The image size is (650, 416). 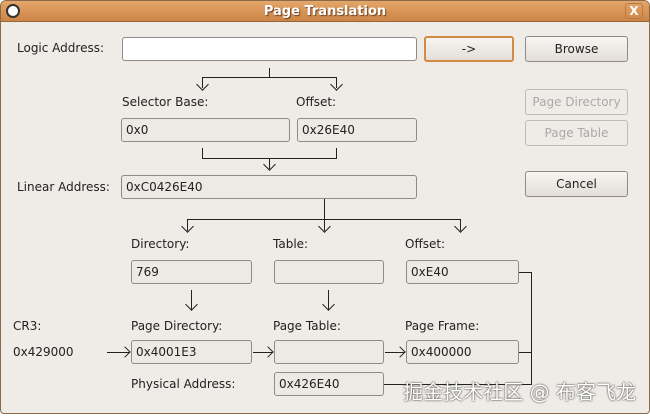 I want to click on logic-address-label: Logic Address:, so click(x=61, y=48).